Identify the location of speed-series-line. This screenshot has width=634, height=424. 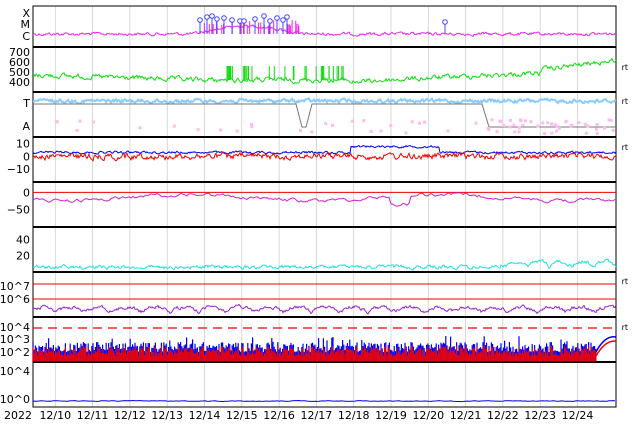
(324, 71).